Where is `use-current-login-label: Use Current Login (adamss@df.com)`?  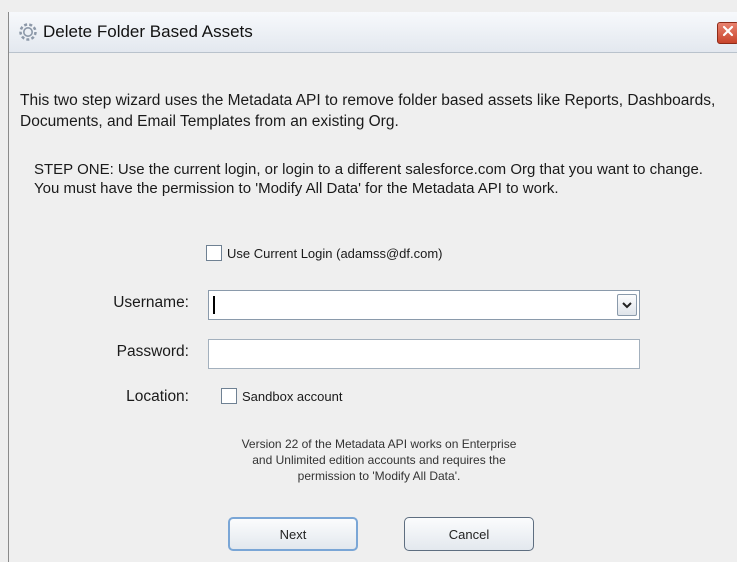
use-current-login-label: Use Current Login (adamss@df.com) is located at coordinates (335, 253).